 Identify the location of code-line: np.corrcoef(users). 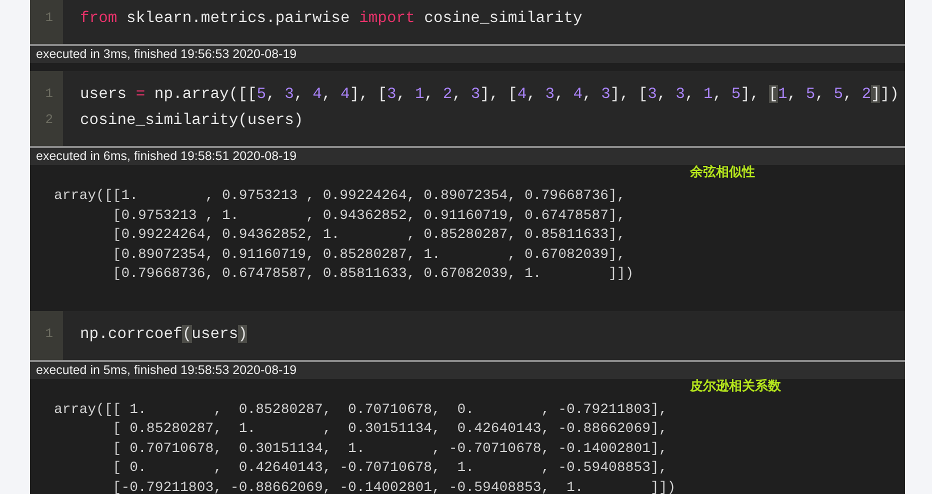
(164, 334).